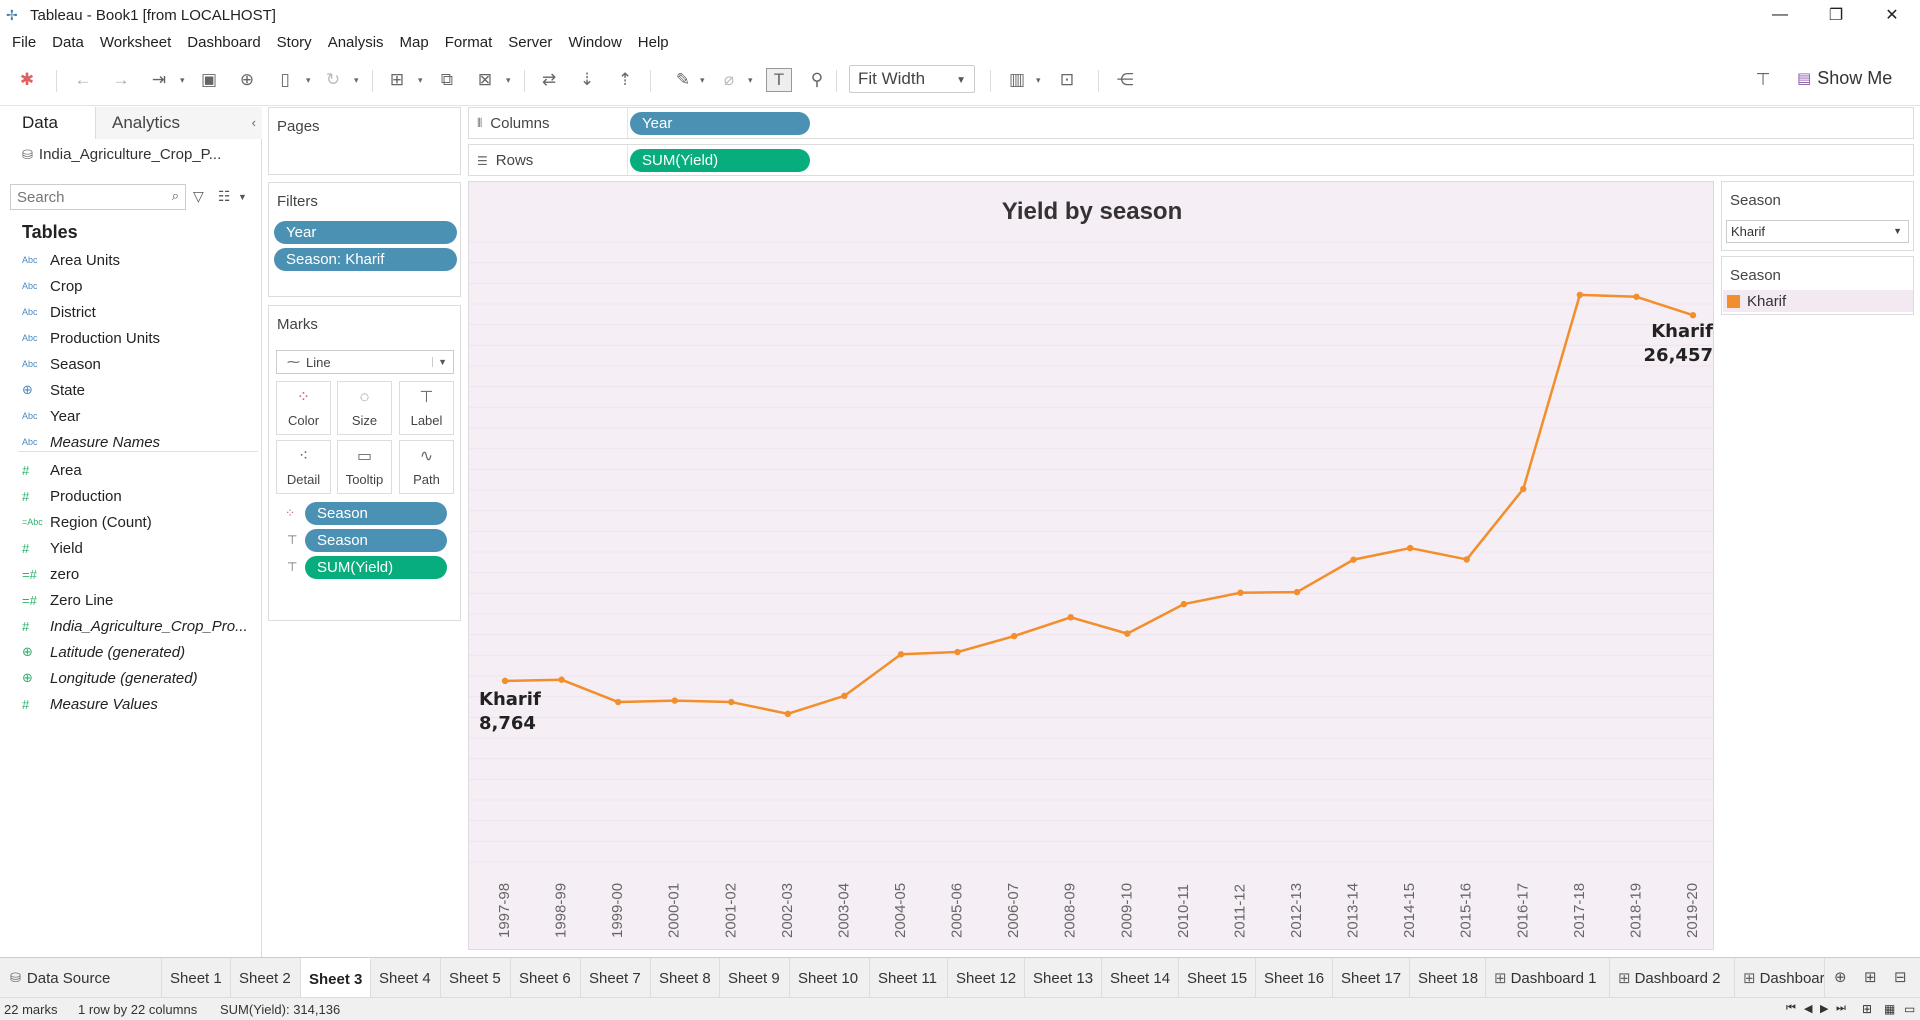 The image size is (1920, 1020). What do you see at coordinates (71, 260) in the screenshot?
I see `field-area-units: Abc Area Units` at bounding box center [71, 260].